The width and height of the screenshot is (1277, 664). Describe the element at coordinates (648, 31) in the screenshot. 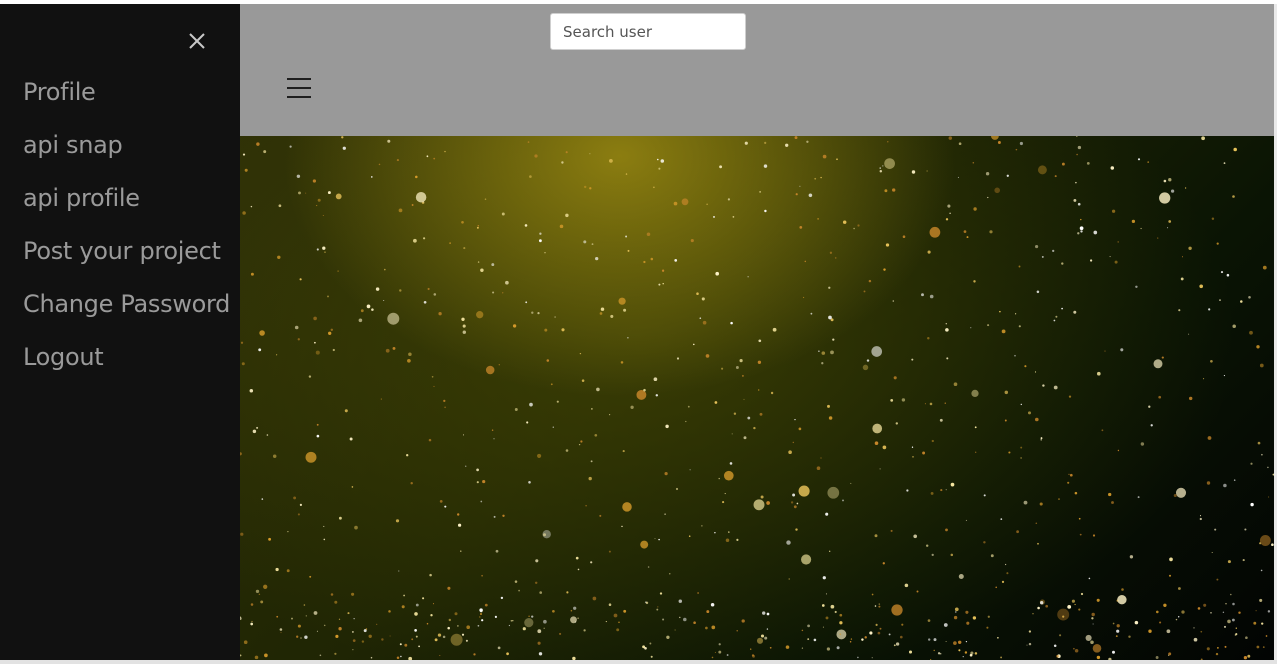

I see `search-input` at that location.